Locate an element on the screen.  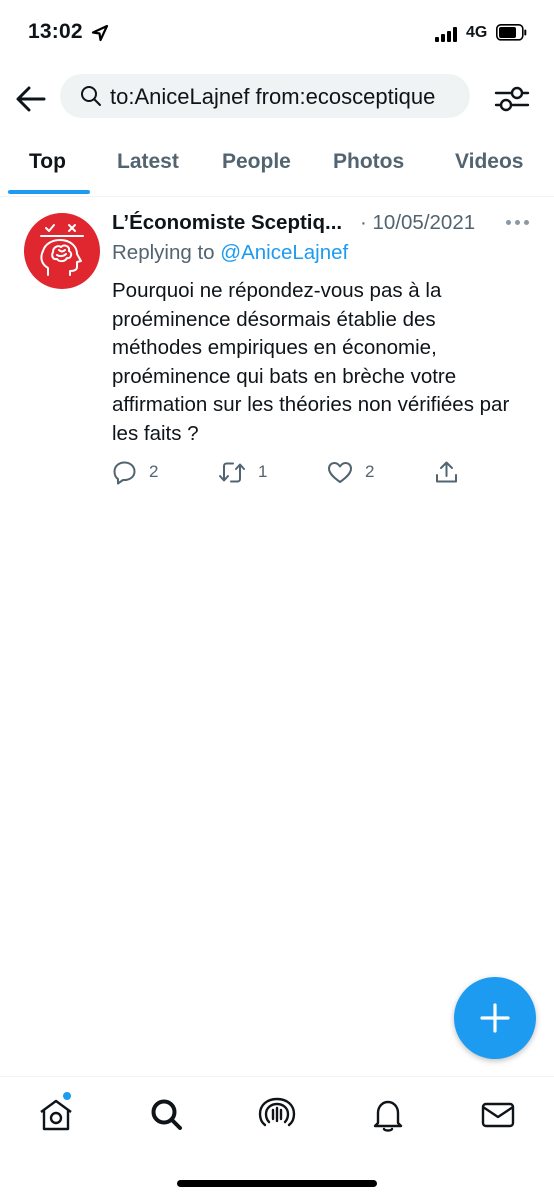
like-button: 2 is located at coordinates (350, 472).